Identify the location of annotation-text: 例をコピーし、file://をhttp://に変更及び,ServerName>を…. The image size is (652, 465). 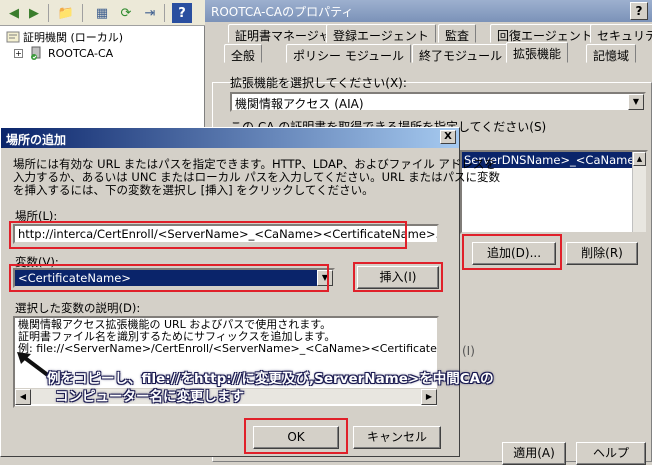
(270, 388).